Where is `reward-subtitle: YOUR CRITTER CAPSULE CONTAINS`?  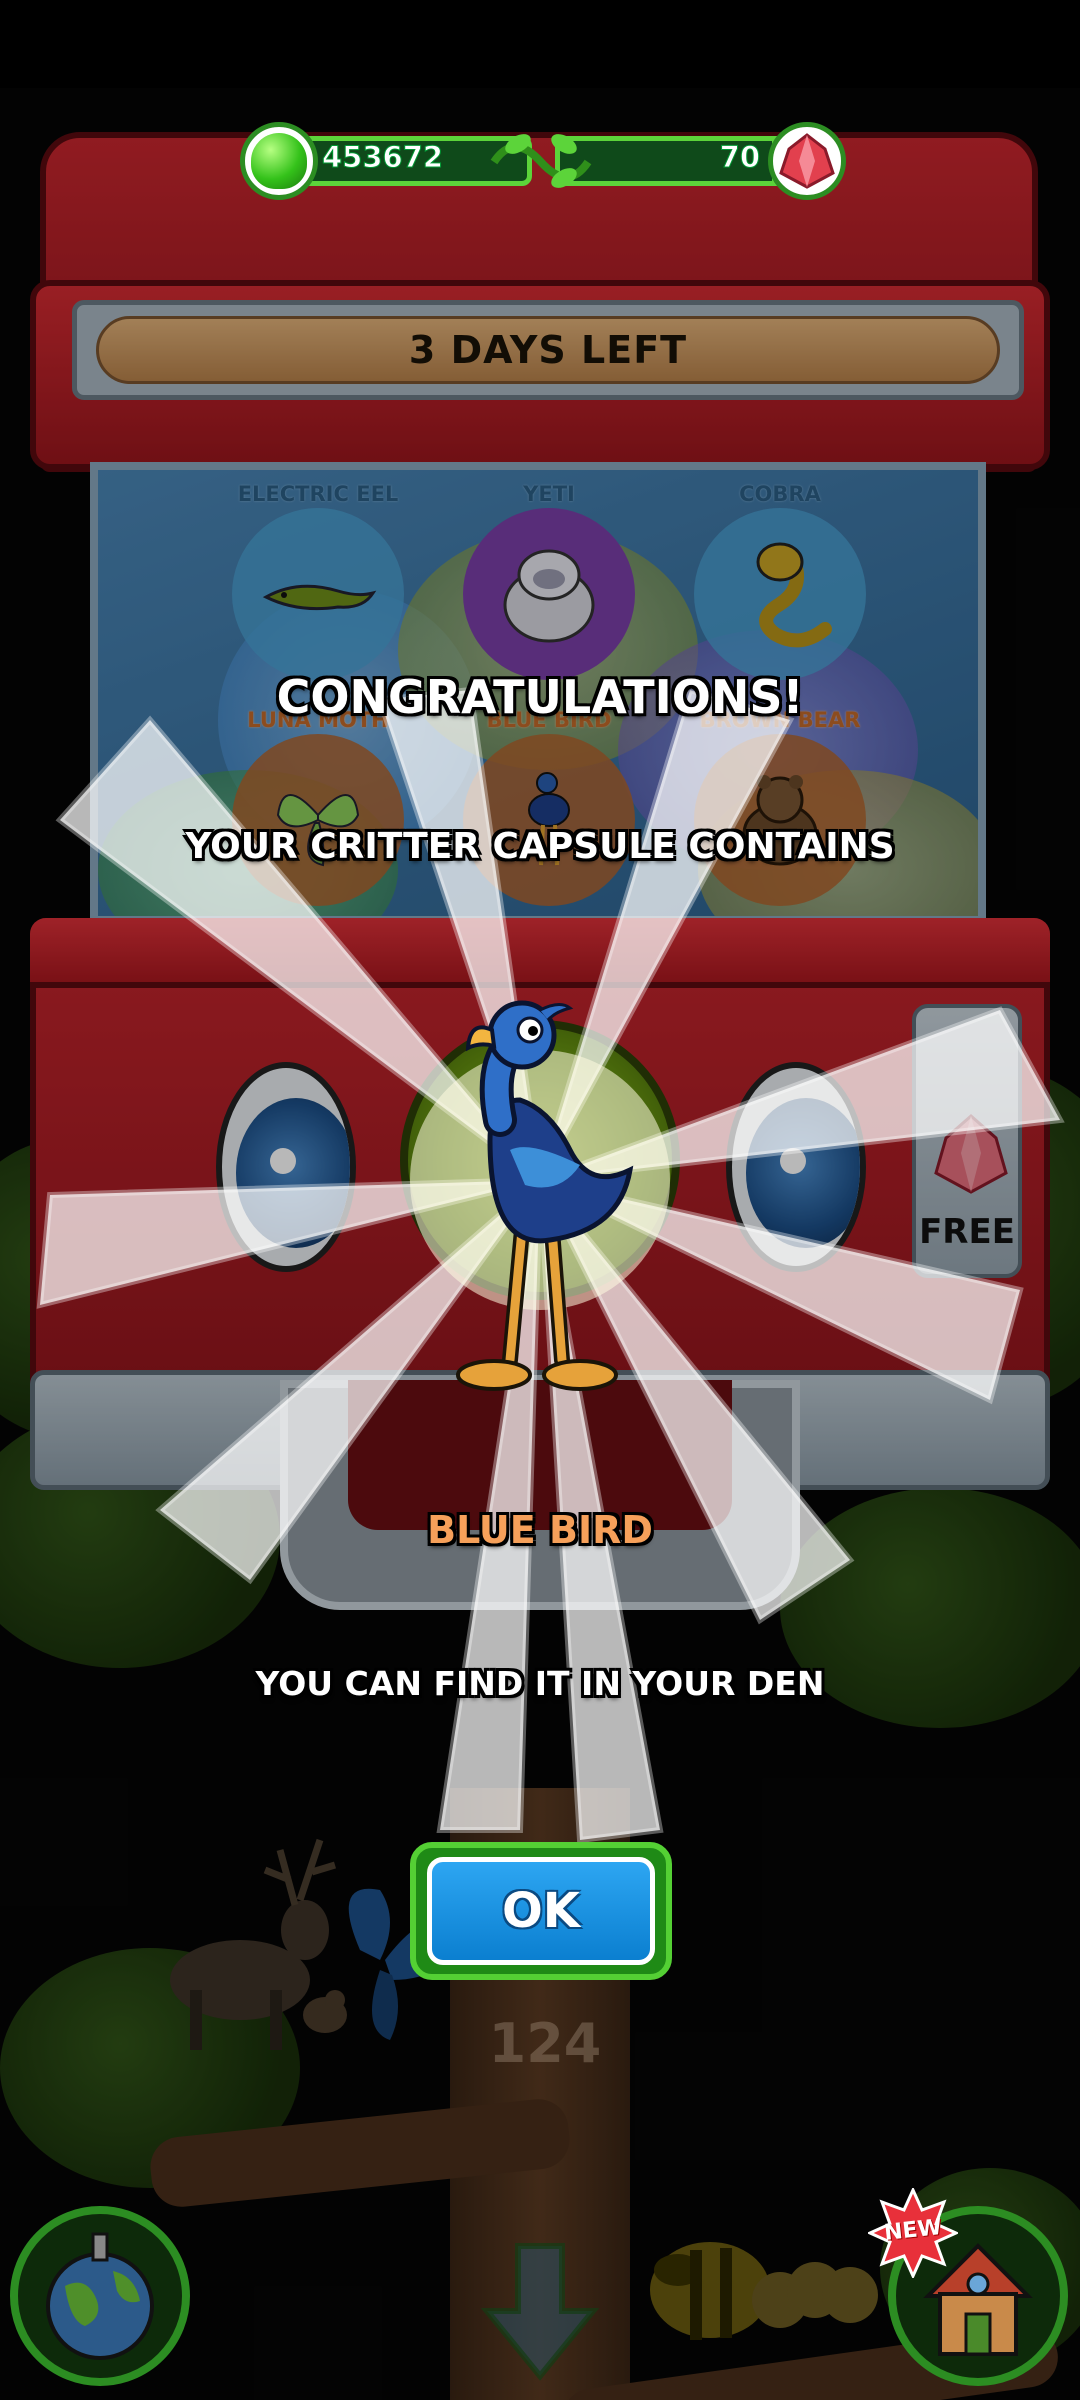 reward-subtitle: YOUR CRITTER CAPSULE CONTAINS is located at coordinates (540, 846).